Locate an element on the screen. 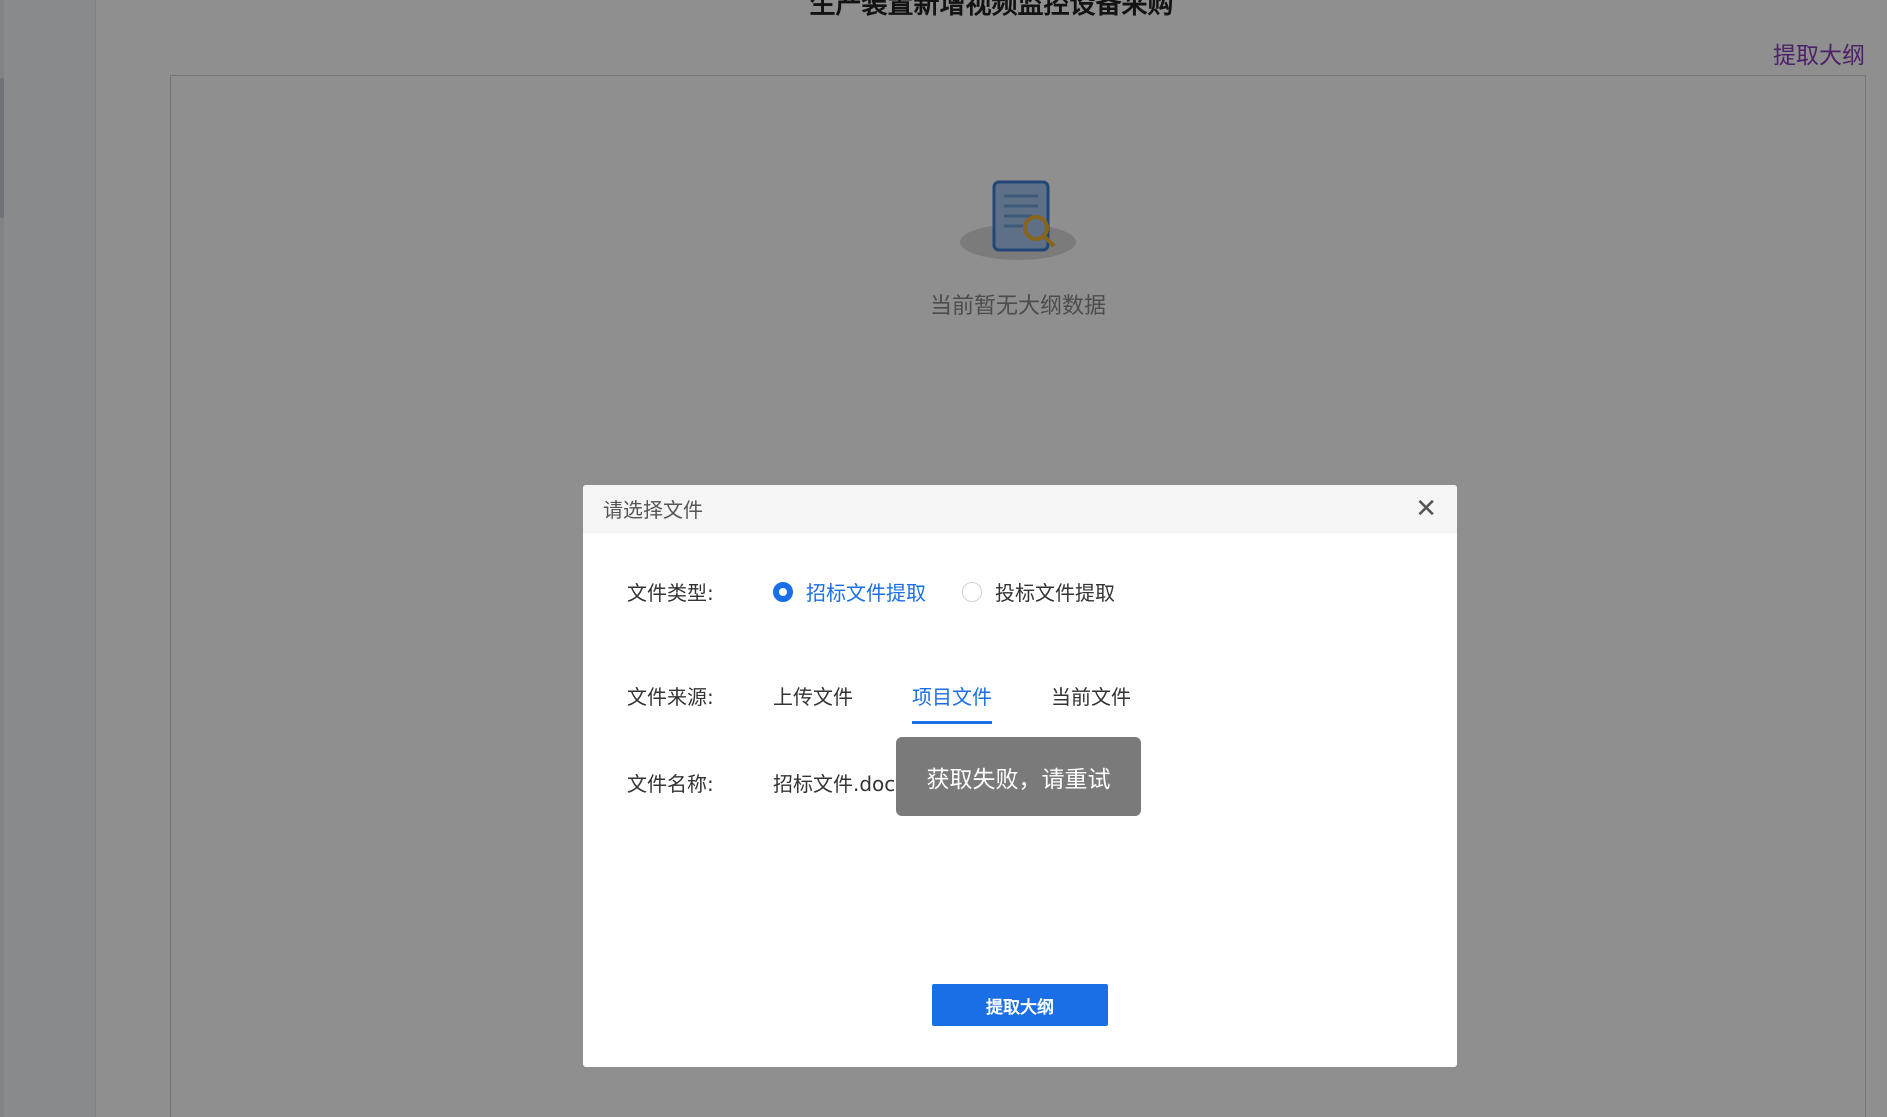 Image resolution: width=1887 pixels, height=1117 pixels. radio-unchecked-icon is located at coordinates (972, 591).